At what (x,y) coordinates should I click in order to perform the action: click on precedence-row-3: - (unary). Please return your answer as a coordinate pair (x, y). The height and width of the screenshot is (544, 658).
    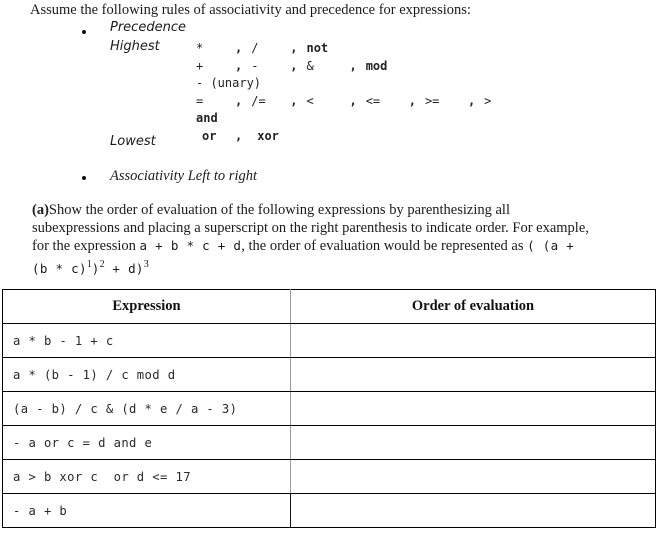
    Looking at the image, I should click on (343, 84).